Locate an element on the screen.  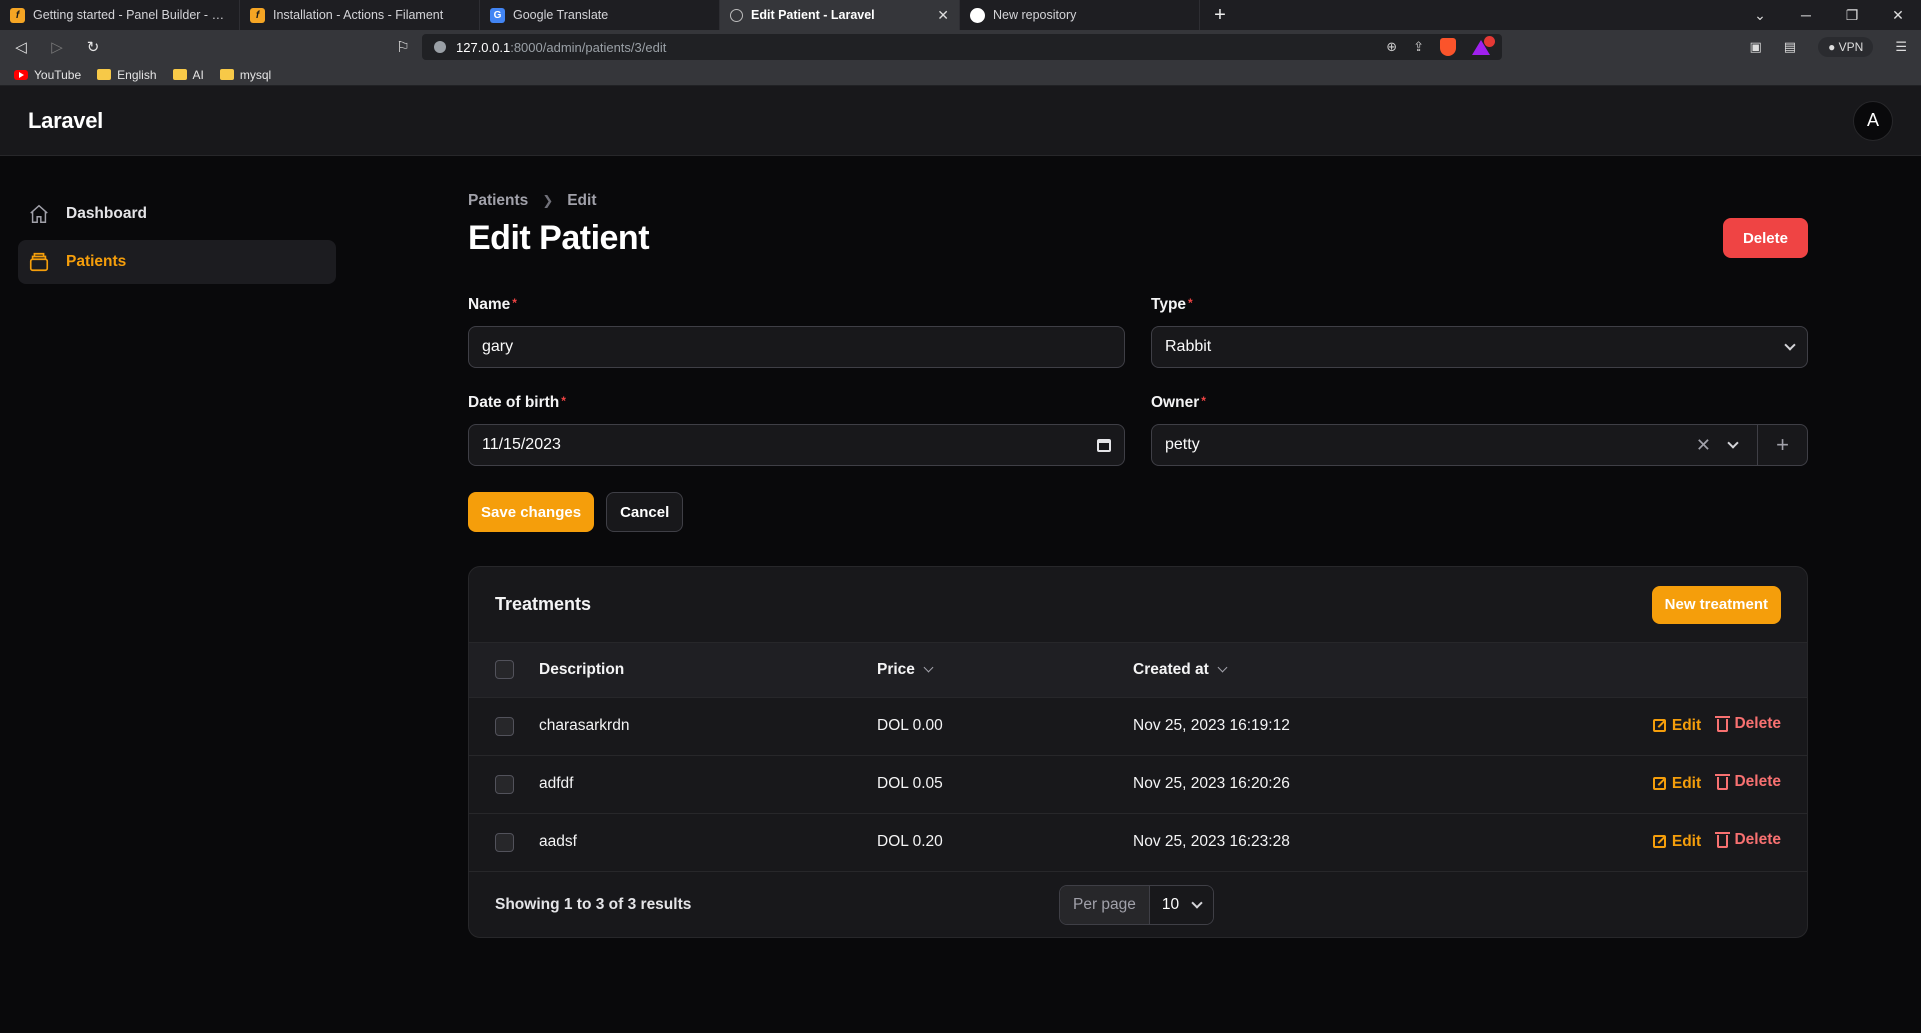
bookmark-icon: ⚐ is located at coordinates (403, 47).